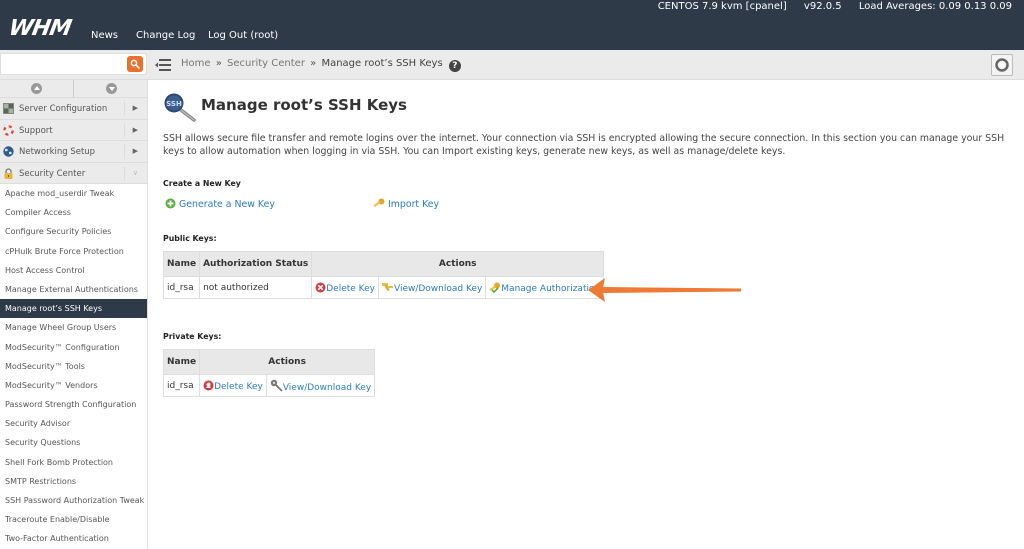 Image resolution: width=1024 pixels, height=549 pixels. What do you see at coordinates (73, 442) in the screenshot?
I see `sidebar-item-security-questions: Security Questions` at bounding box center [73, 442].